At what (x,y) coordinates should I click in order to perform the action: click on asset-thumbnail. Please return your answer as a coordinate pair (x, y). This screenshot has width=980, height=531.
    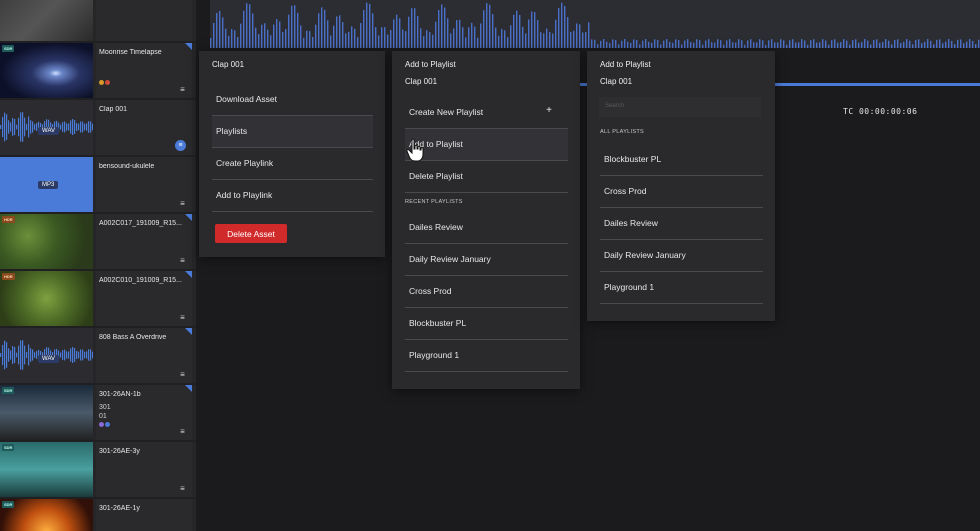
    Looking at the image, I should click on (46, 20).